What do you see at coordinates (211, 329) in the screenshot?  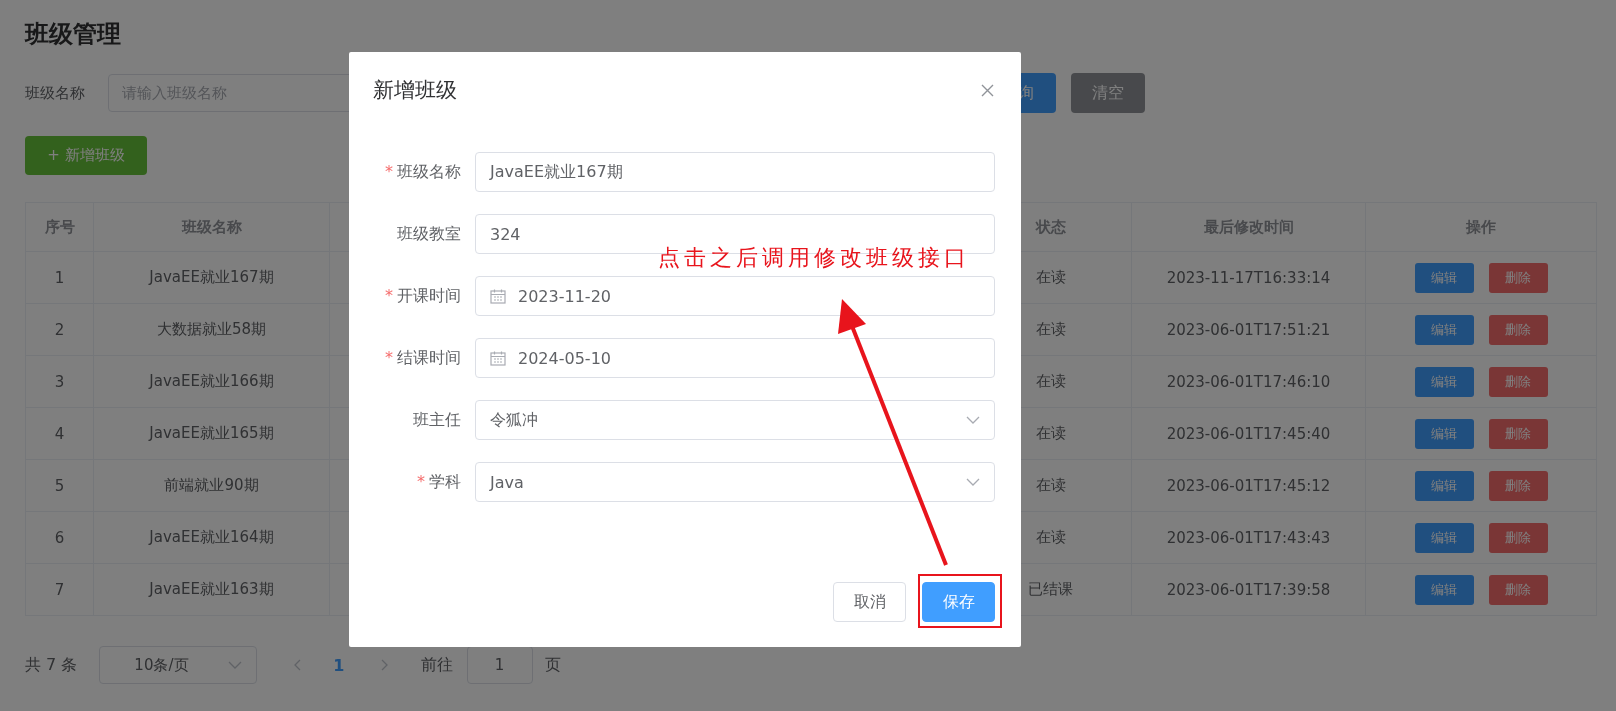 I see `table-cell: 大数据就业58期` at bounding box center [211, 329].